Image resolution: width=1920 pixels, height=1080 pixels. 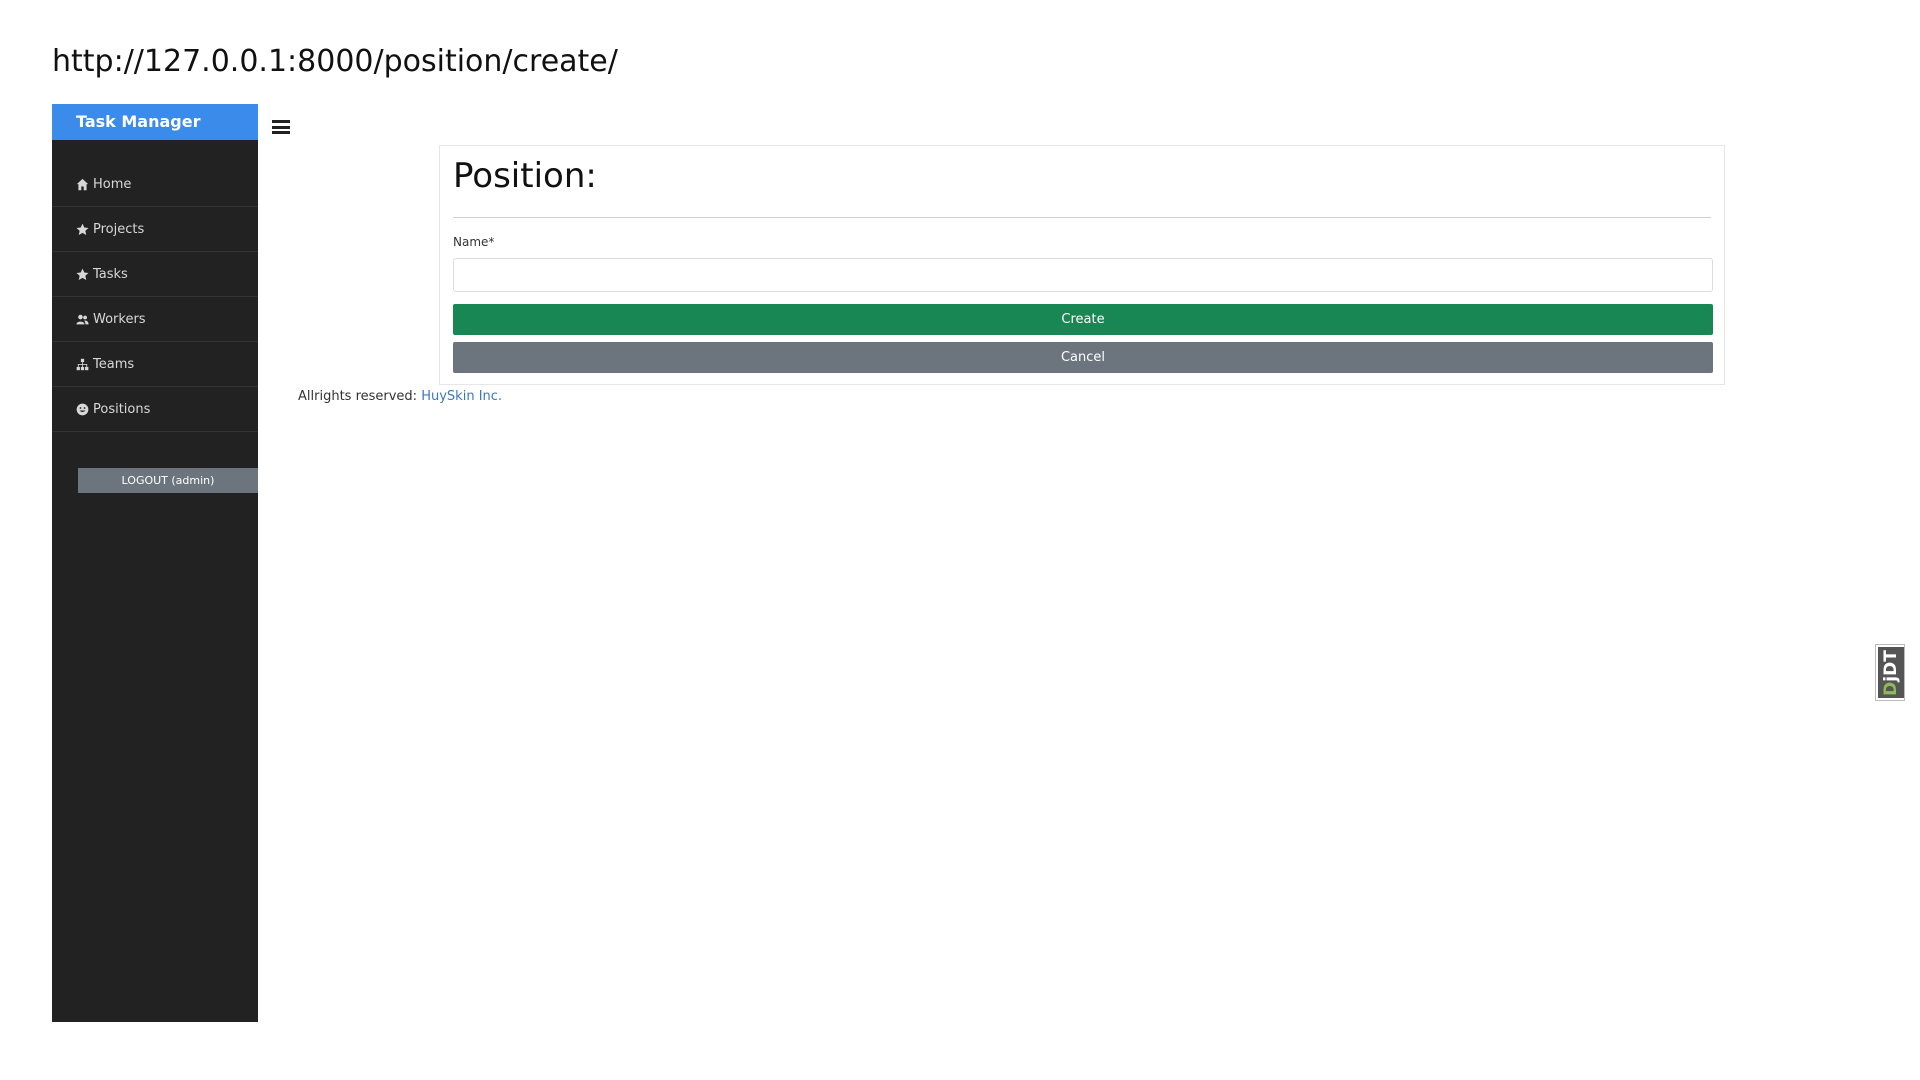 I want to click on sidebar-item-workers: Workers, so click(x=155, y=319).